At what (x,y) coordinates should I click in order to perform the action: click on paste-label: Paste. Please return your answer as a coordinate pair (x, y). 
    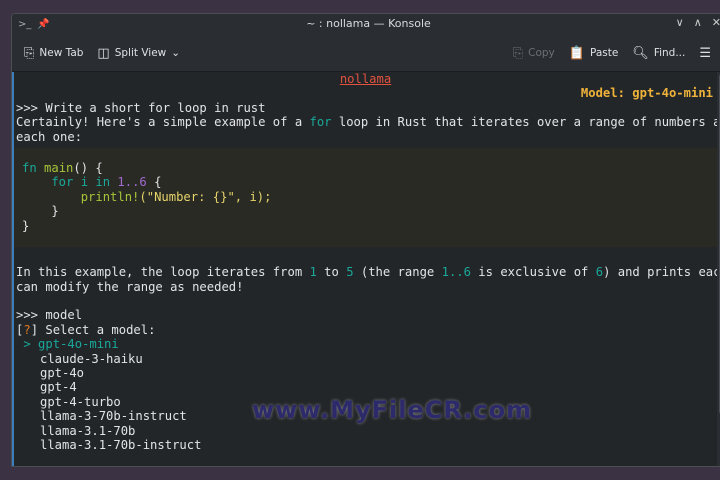
    Looking at the image, I should click on (604, 53).